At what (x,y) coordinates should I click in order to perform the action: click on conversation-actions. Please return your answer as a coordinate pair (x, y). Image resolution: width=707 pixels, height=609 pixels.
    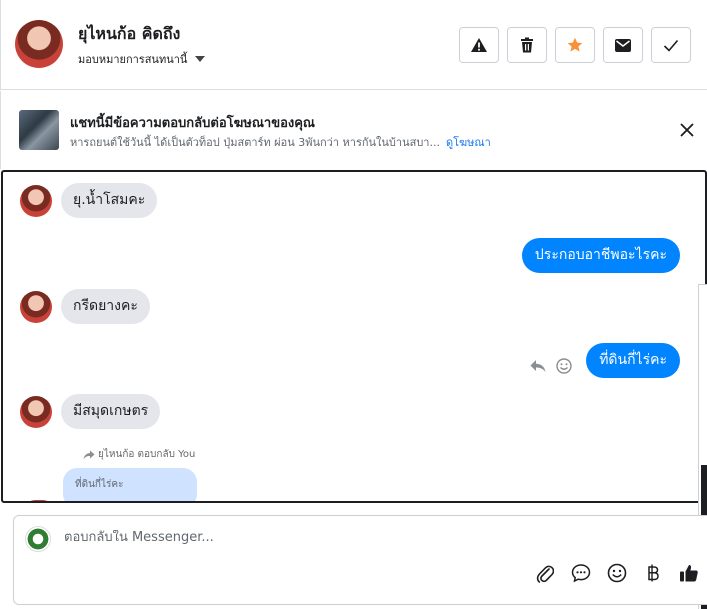
    Looking at the image, I should click on (575, 45).